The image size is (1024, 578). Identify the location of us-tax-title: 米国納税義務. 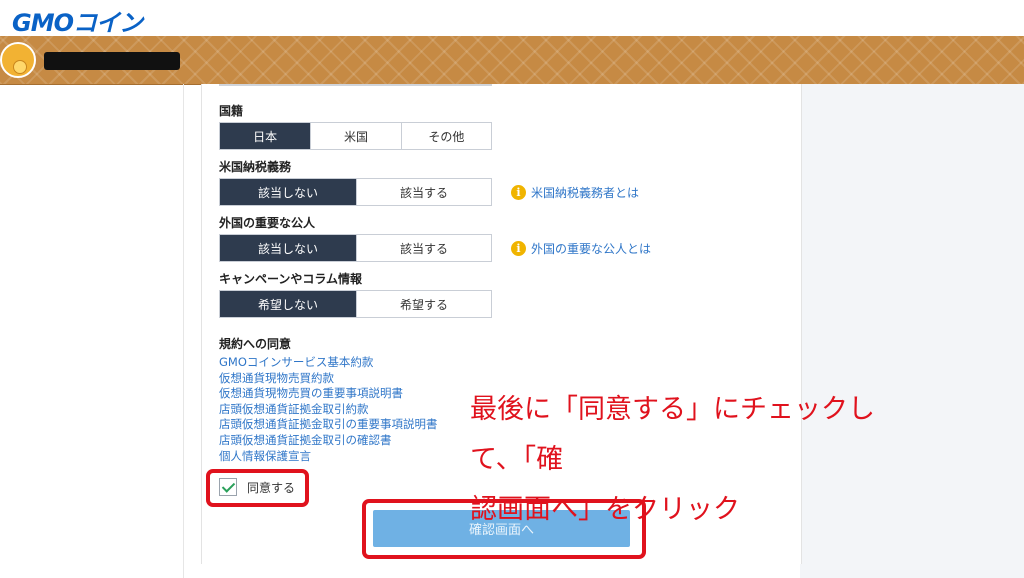
(255, 167).